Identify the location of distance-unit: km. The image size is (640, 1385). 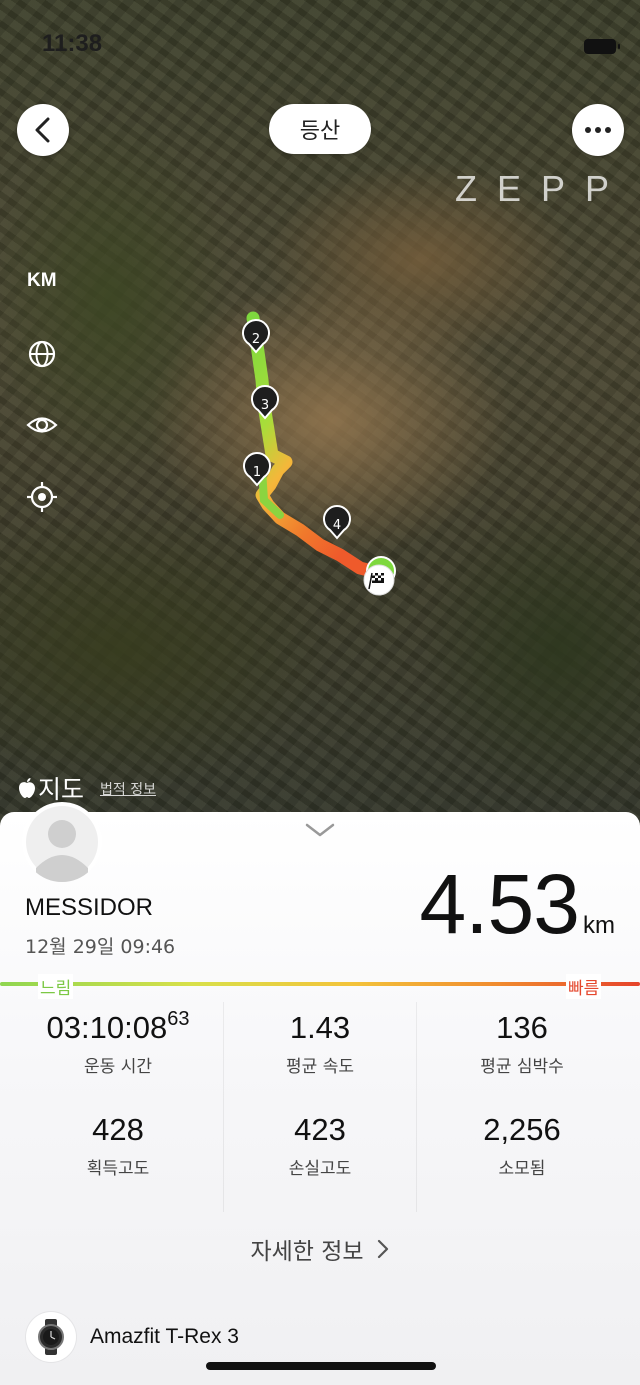
(599, 925).